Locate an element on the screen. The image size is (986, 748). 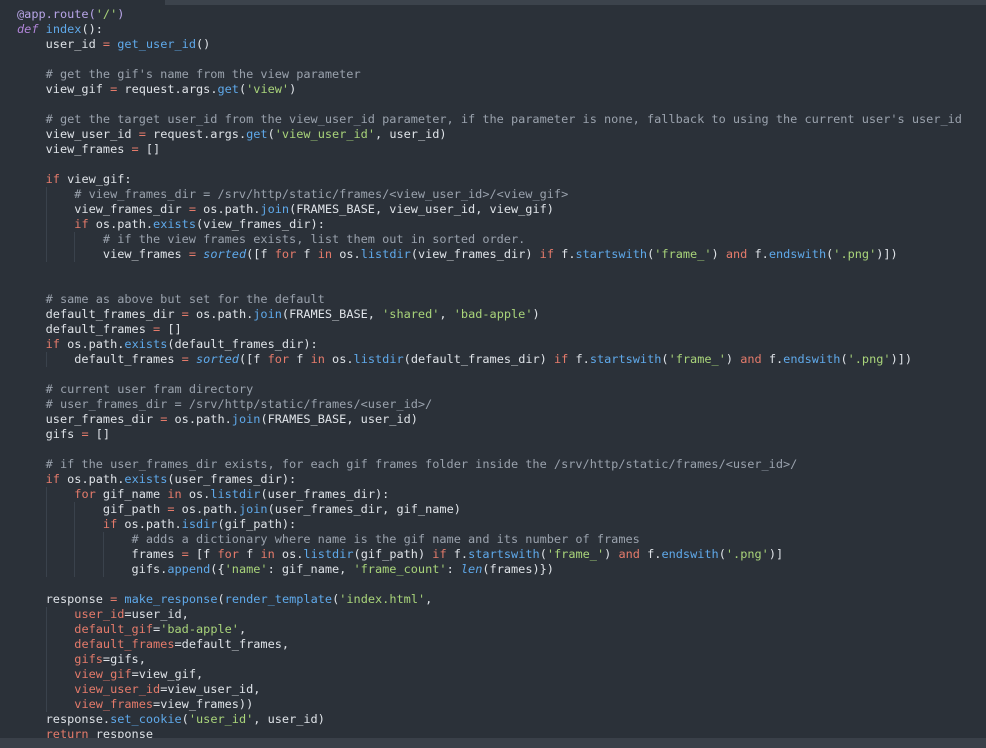
code-token: ( is located at coordinates (543, 554).